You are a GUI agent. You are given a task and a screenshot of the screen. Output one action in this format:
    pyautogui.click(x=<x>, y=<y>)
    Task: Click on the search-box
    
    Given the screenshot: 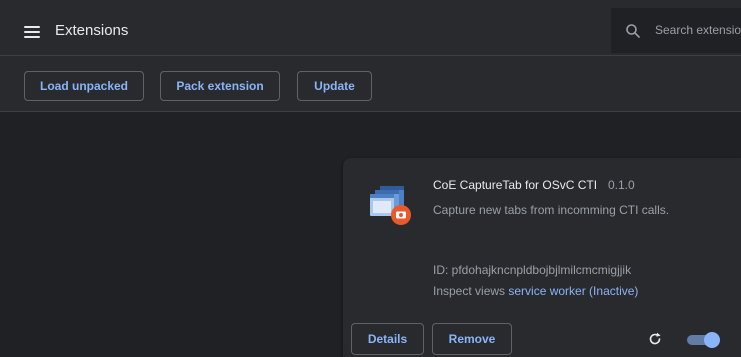 What is the action you would take?
    pyautogui.click(x=676, y=30)
    